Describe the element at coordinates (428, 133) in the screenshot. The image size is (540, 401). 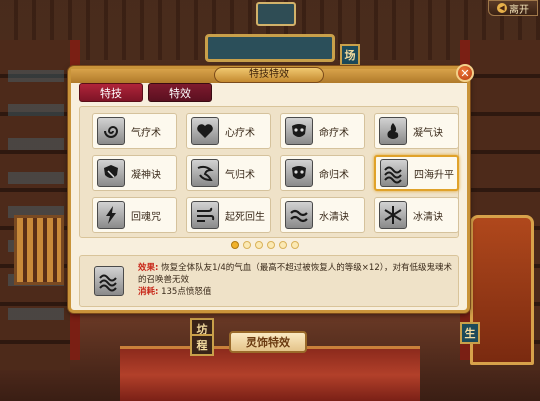
I see `skill-label: 凝气诀` at that location.